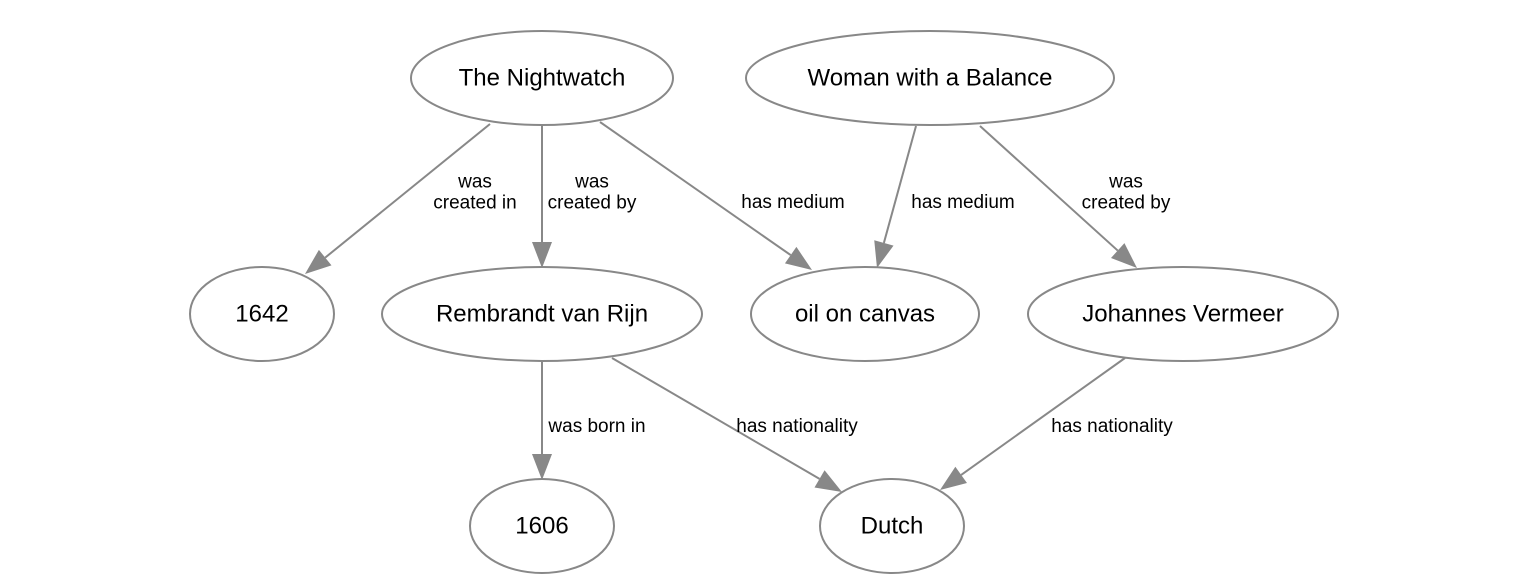 The image size is (1536, 584). I want to click on node-label: Johannes Vermeer, so click(1182, 314).